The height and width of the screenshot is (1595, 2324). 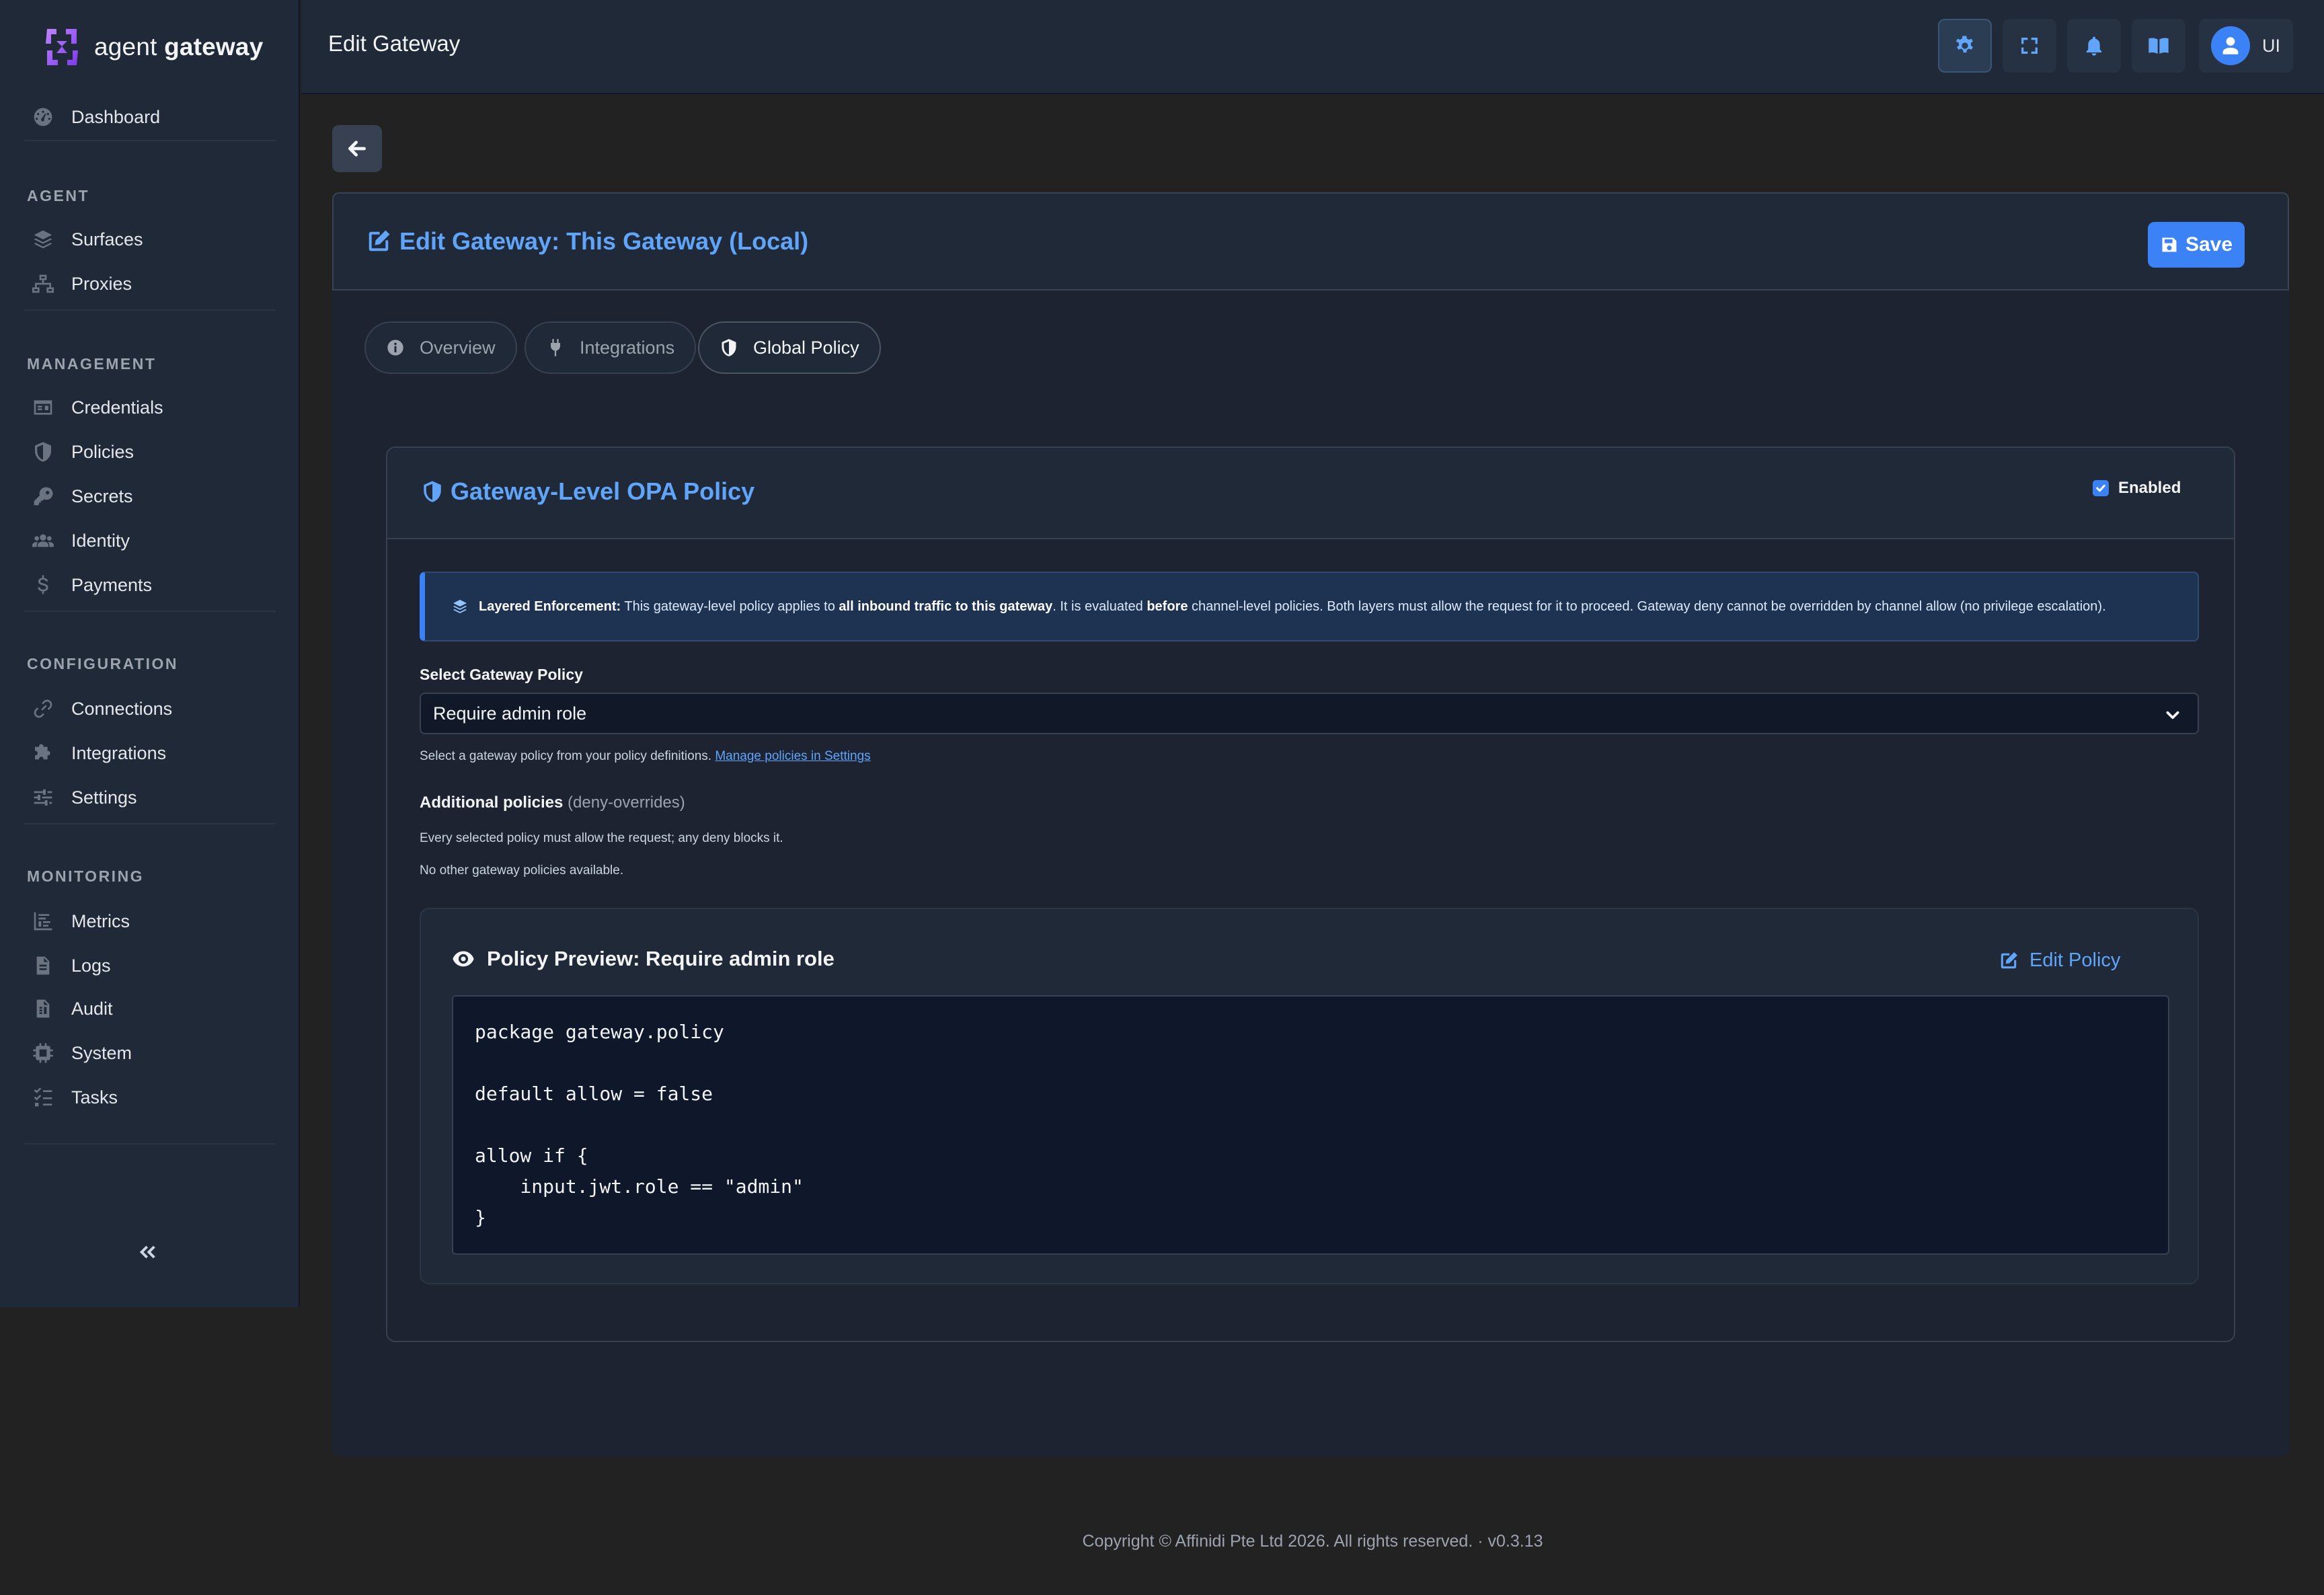 What do you see at coordinates (101, 1052) in the screenshot?
I see `sidebar-item-label: System` at bounding box center [101, 1052].